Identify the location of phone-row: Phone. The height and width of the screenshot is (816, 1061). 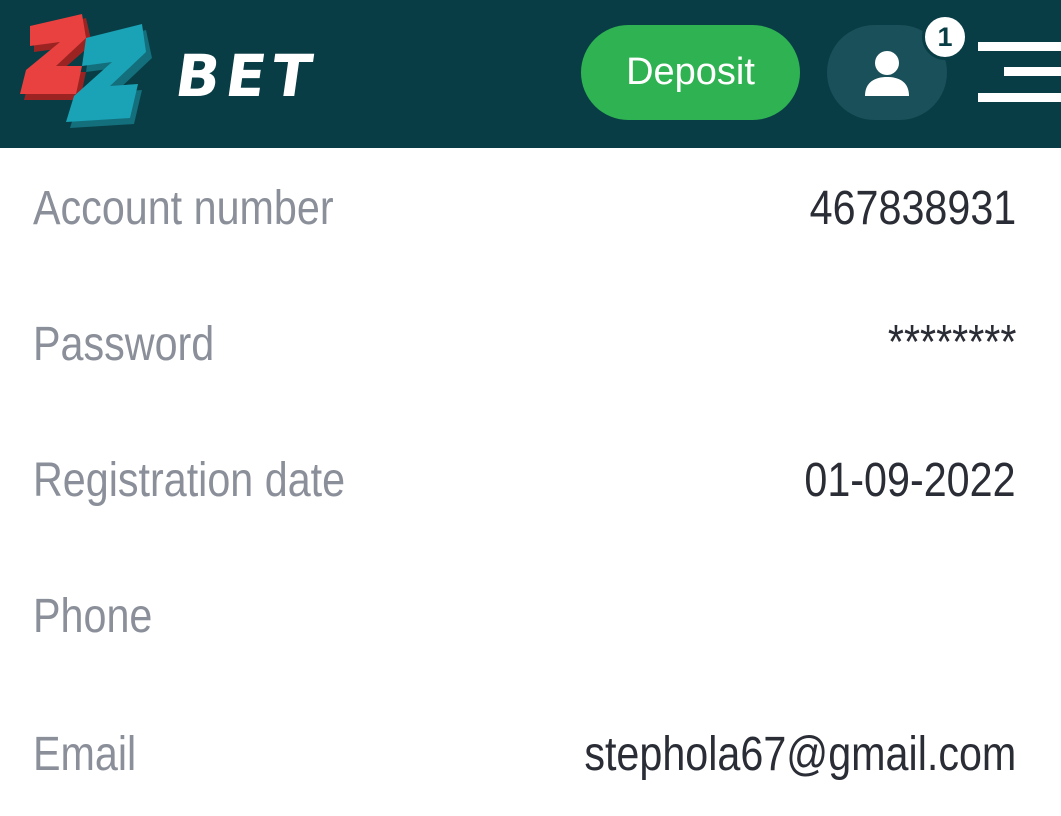
(530, 619).